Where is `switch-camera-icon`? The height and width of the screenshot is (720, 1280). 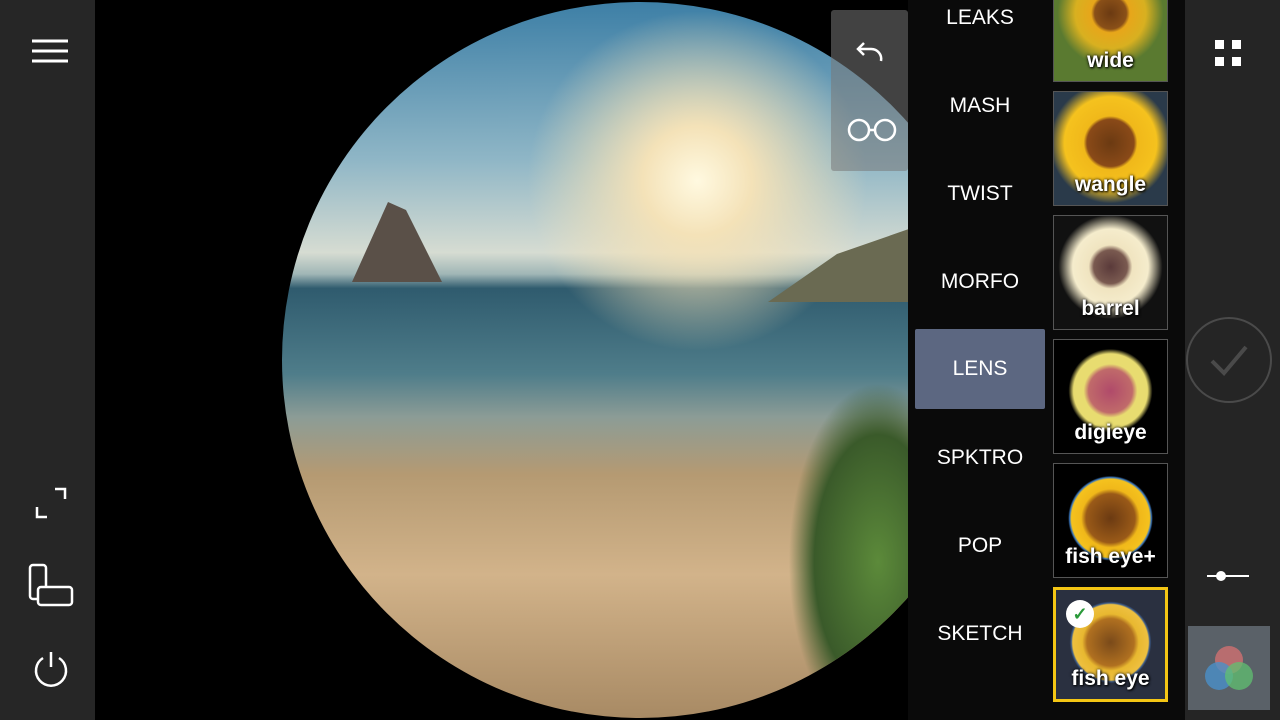
switch-camera-icon is located at coordinates (51, 586).